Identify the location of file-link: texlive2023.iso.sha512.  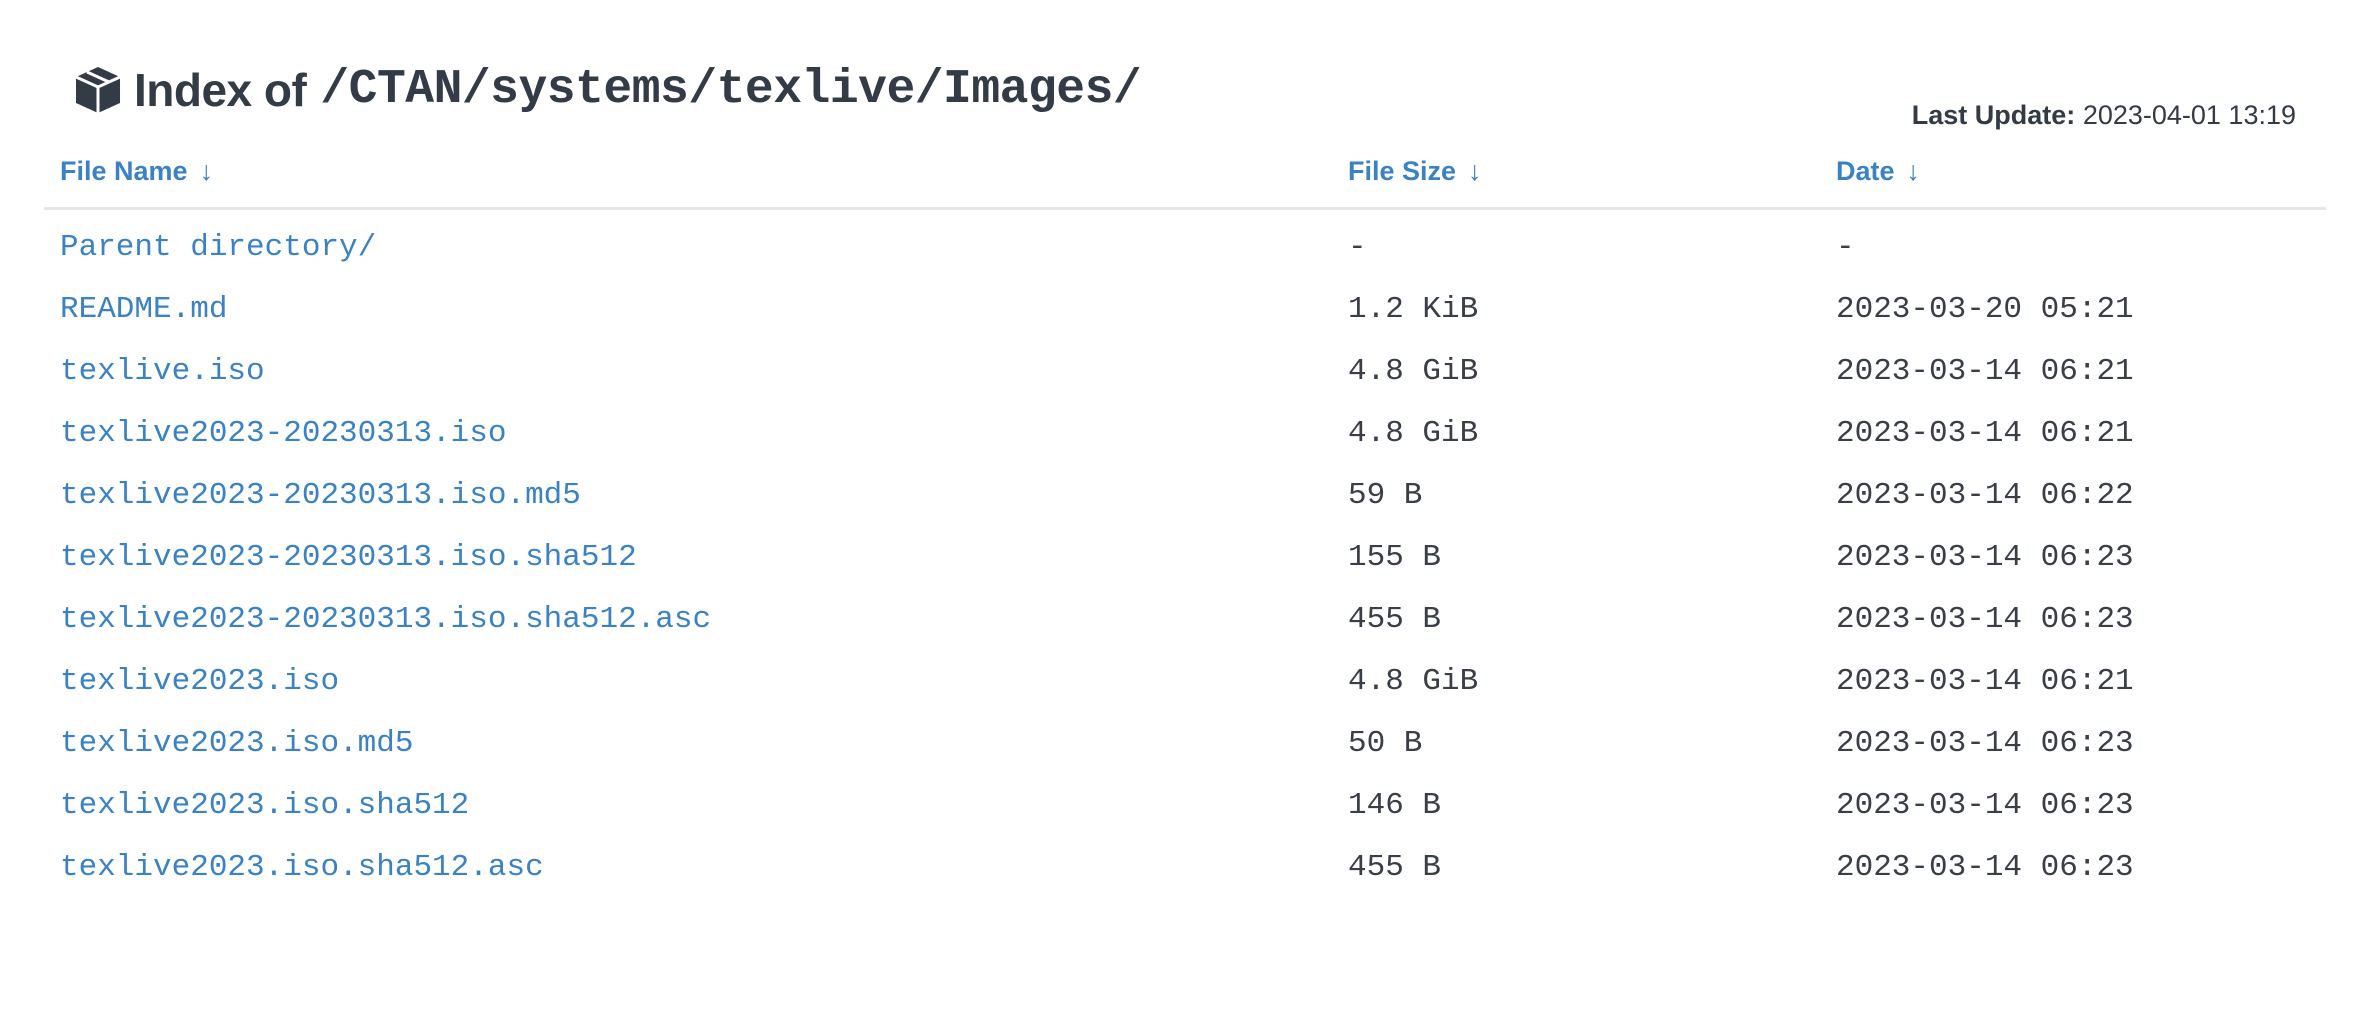
(264, 805).